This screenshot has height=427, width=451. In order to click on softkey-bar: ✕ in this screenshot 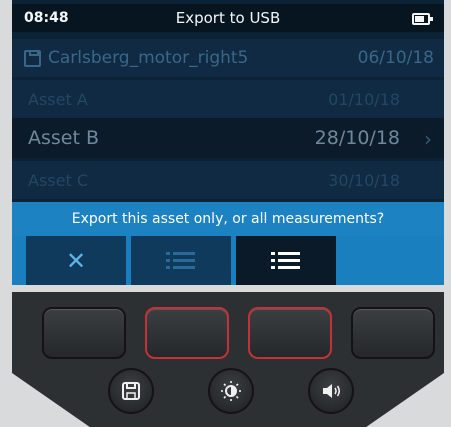, I will do `click(228, 260)`.